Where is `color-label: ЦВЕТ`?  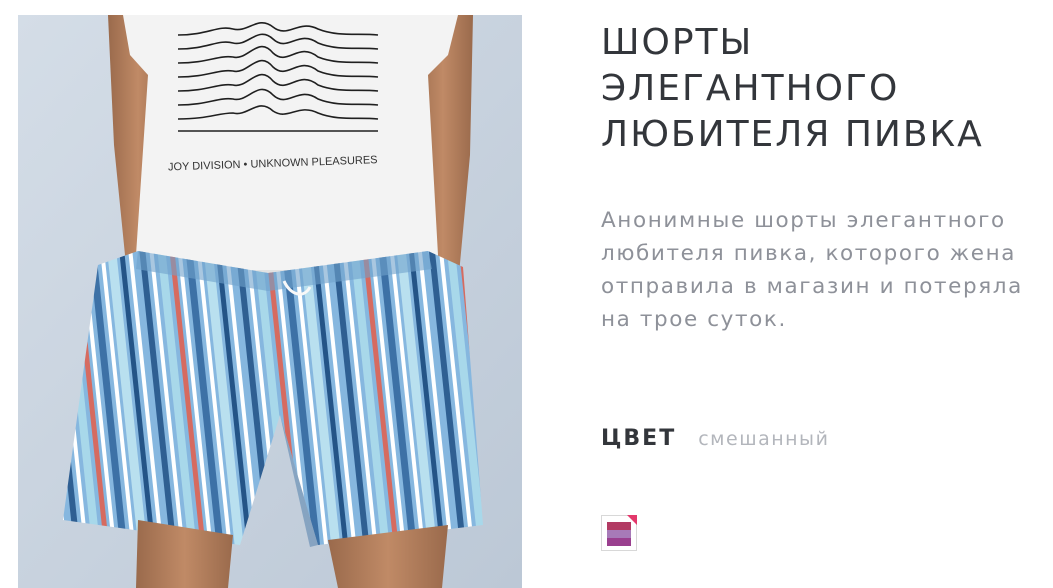
color-label: ЦВЕТ is located at coordinates (639, 438).